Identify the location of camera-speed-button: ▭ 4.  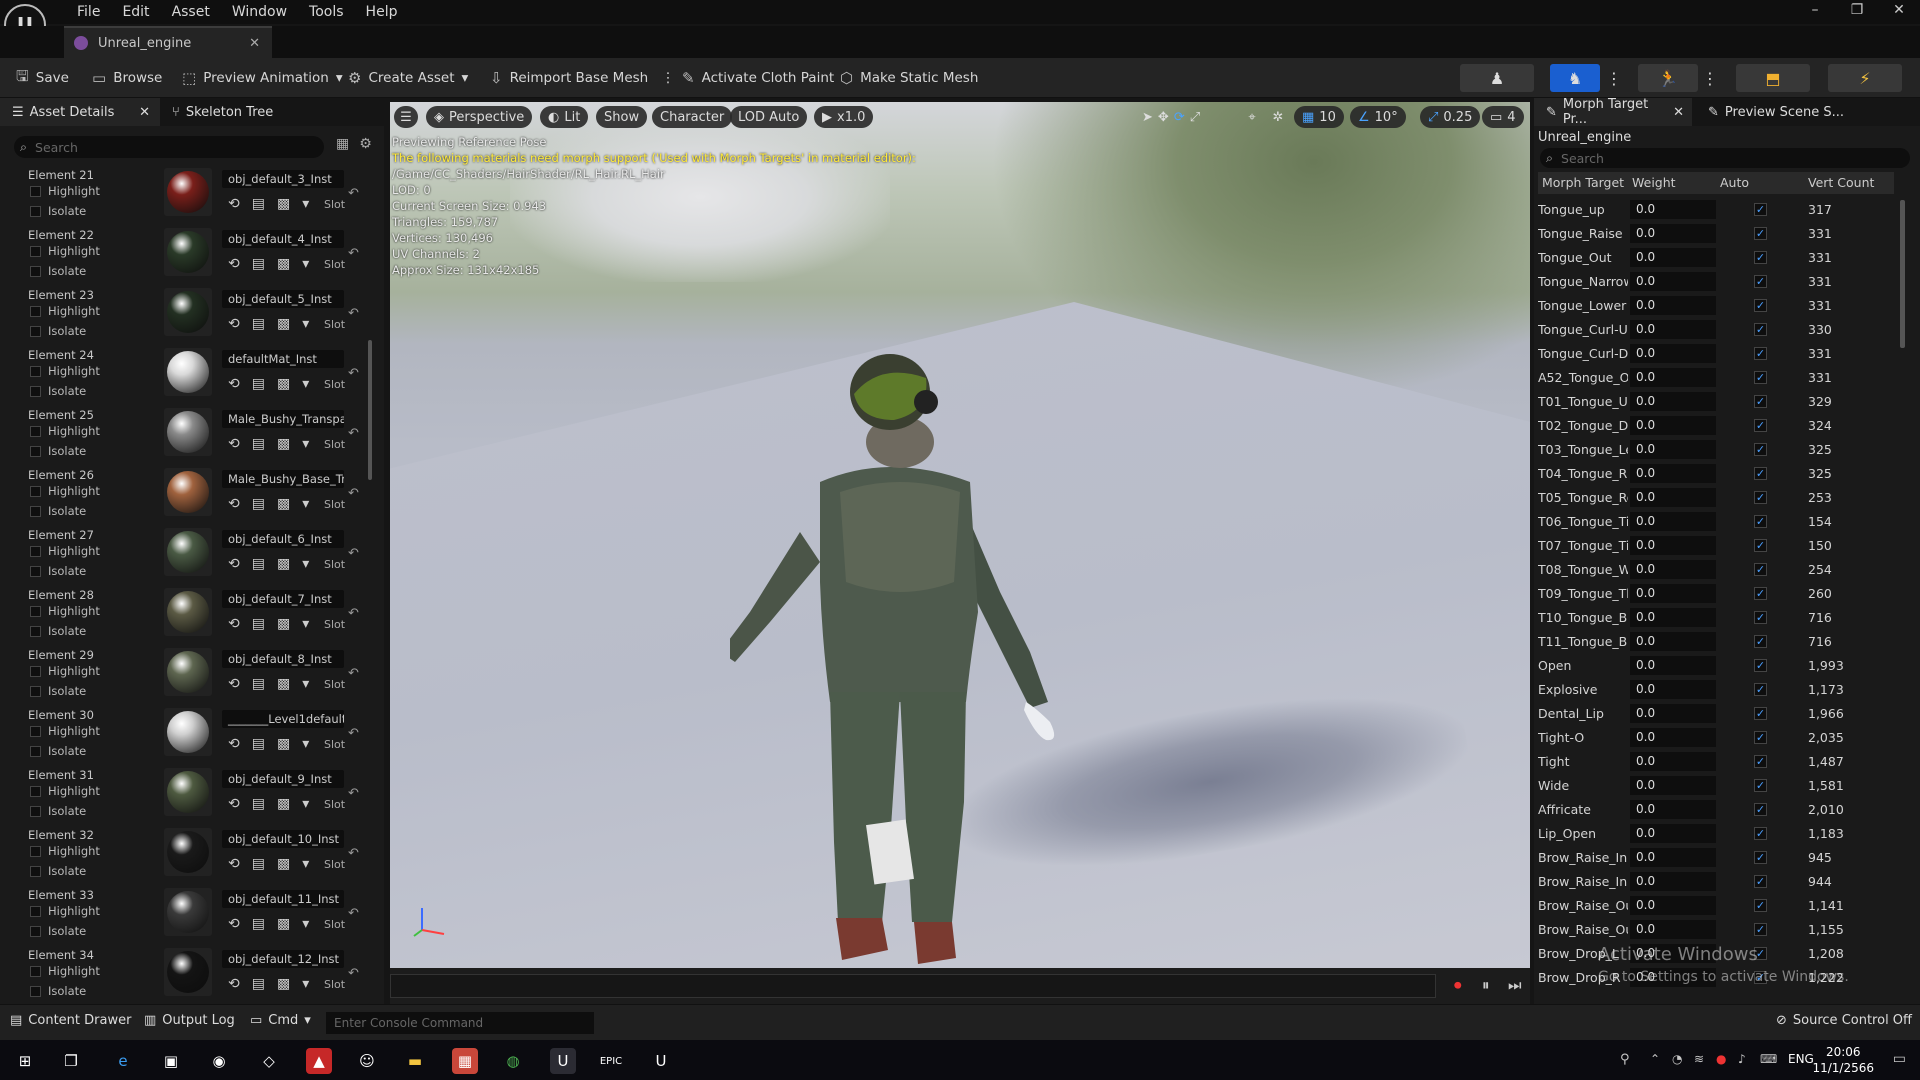
(1503, 117).